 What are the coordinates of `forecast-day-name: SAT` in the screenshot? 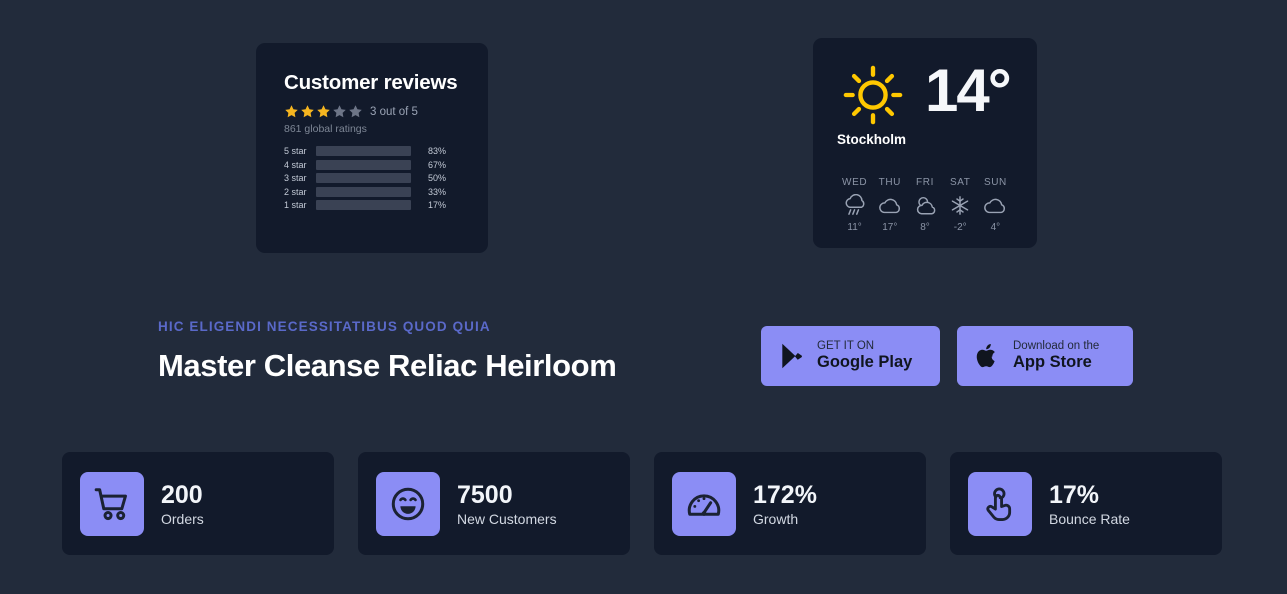 It's located at (960, 182).